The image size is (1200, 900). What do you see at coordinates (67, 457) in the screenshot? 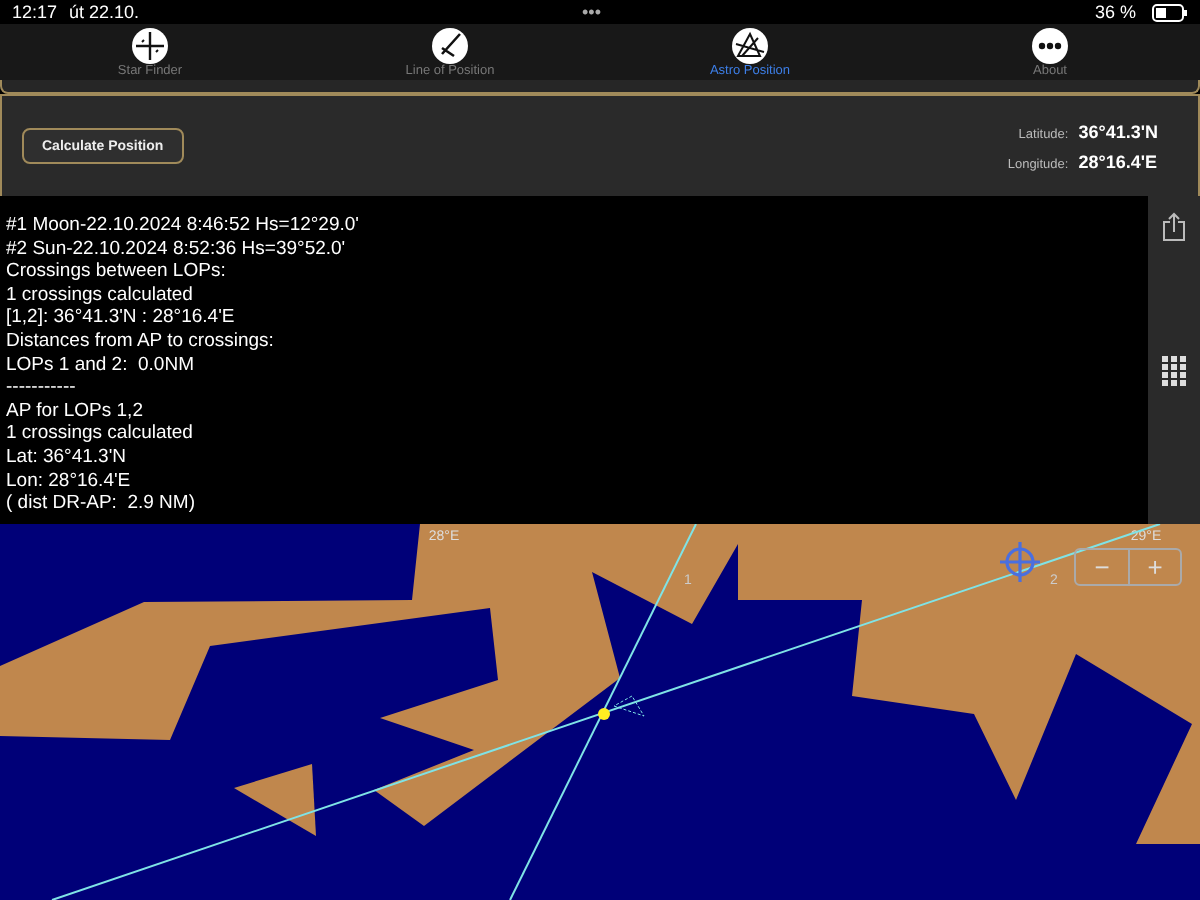
I see `output-line: Lat: 36°41.3'N` at bounding box center [67, 457].